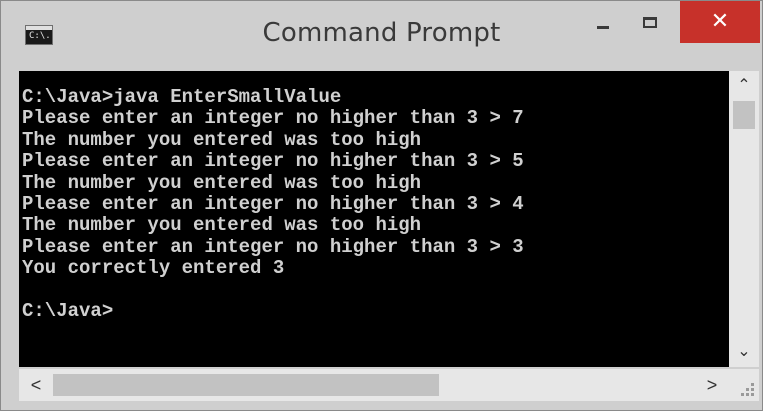  What do you see at coordinates (182, 97) in the screenshot?
I see `console-line: C:\Java>java EnterSmallValue` at bounding box center [182, 97].